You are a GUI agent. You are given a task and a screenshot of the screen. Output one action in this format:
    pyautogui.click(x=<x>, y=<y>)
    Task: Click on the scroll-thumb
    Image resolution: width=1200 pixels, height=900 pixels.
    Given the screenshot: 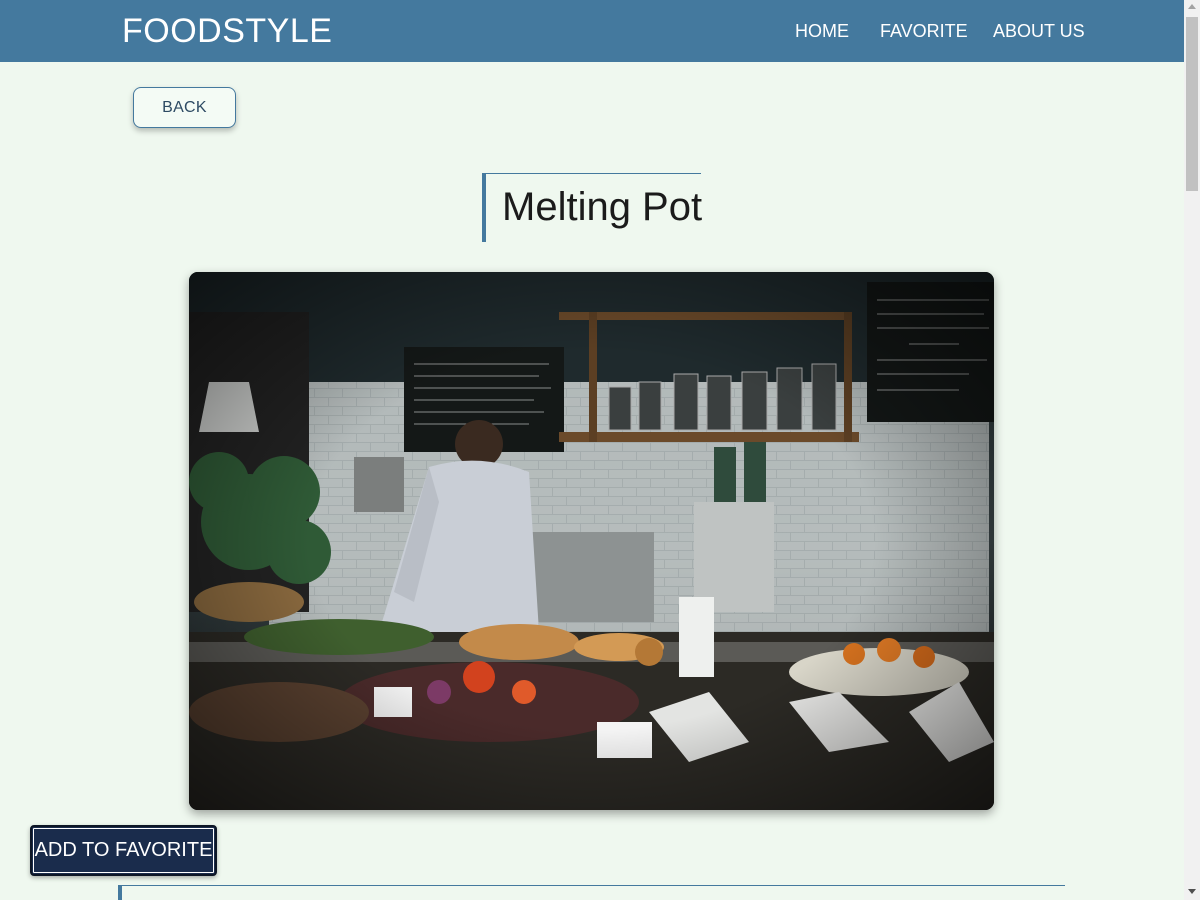 What is the action you would take?
    pyautogui.click(x=1192, y=104)
    